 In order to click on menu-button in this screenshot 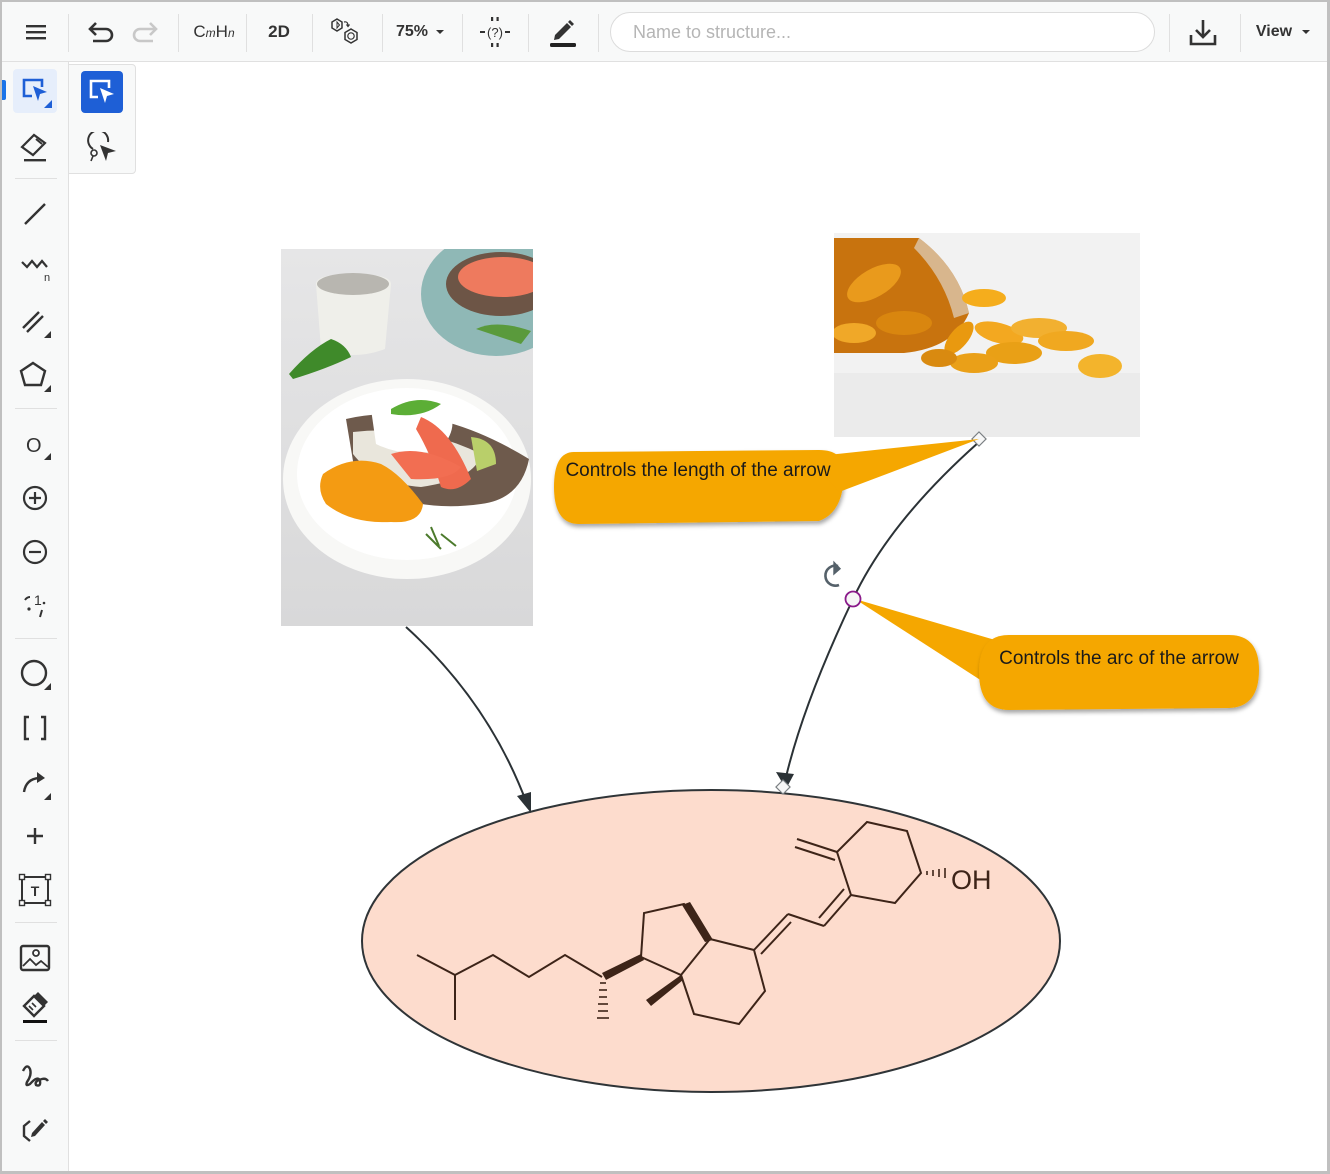, I will do `click(36, 32)`.